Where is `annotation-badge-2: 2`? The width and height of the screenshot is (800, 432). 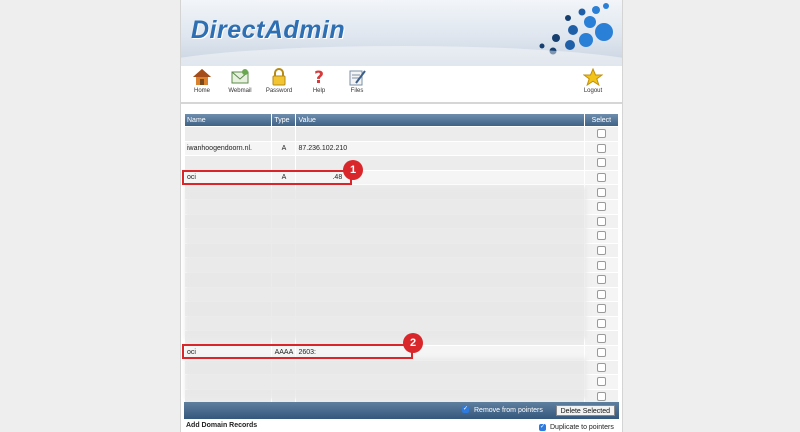 annotation-badge-2: 2 is located at coordinates (413, 343).